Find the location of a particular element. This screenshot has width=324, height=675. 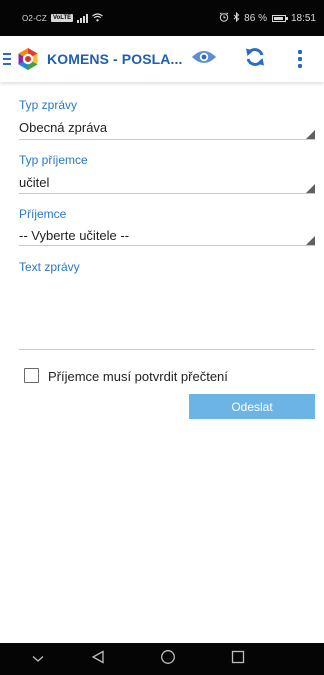

alarm-icon is located at coordinates (224, 18).